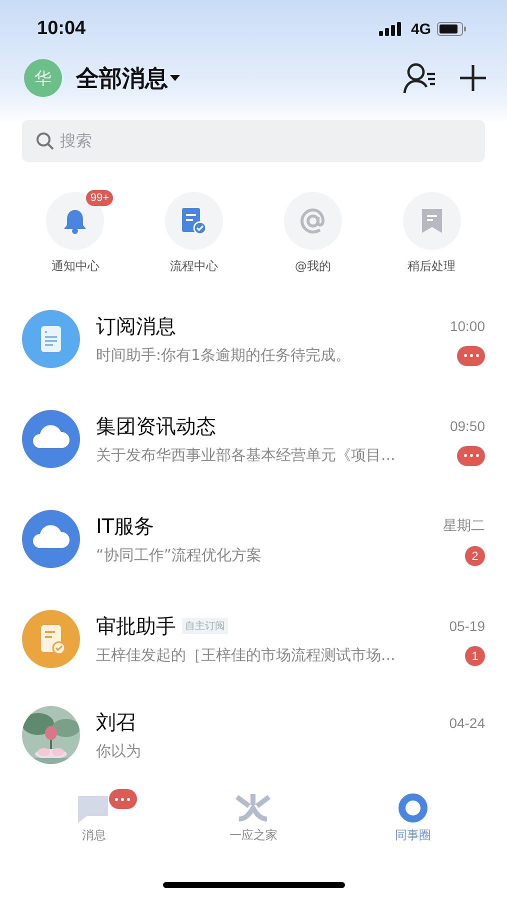 This screenshot has height=900, width=507. What do you see at coordinates (45, 141) in the screenshot?
I see `search-icon` at bounding box center [45, 141].